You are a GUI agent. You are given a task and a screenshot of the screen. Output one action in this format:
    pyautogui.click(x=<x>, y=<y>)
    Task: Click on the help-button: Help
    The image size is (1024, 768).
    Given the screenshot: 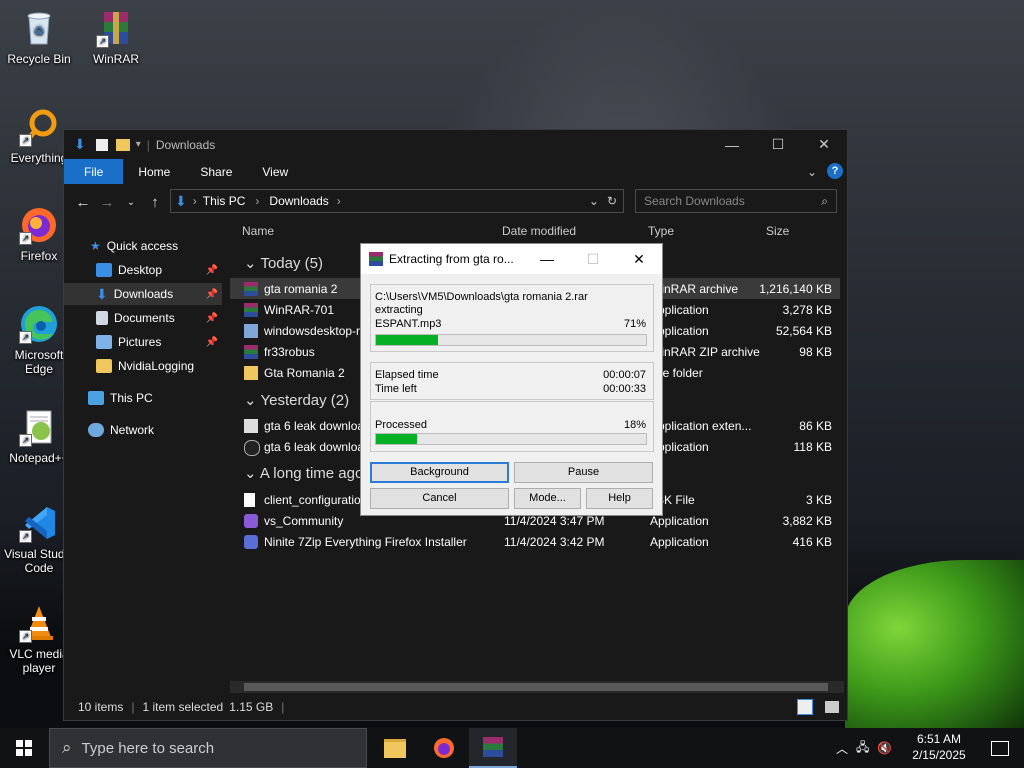 What is the action you would take?
    pyautogui.click(x=619, y=498)
    